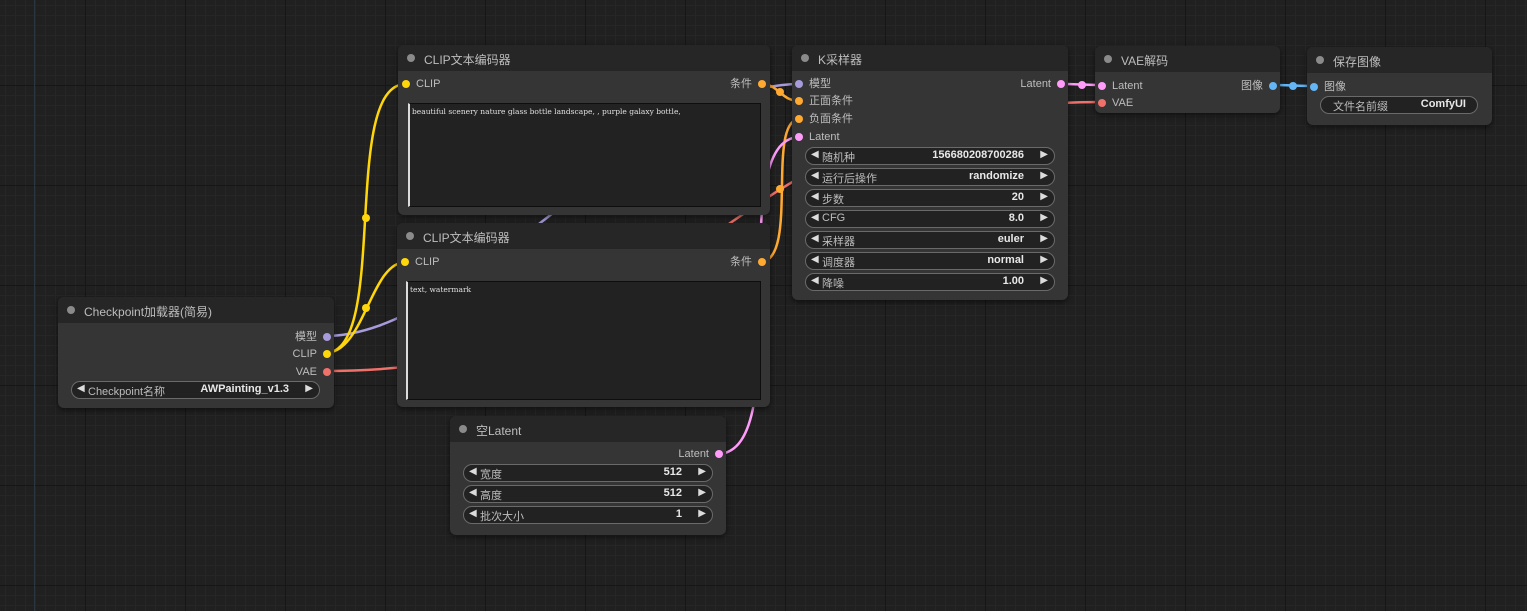 The image size is (1527, 611). I want to click on clip-text-encode-negative-node: CLIP文本编码器 CLIP 条件 text, watermark, so click(583, 315).